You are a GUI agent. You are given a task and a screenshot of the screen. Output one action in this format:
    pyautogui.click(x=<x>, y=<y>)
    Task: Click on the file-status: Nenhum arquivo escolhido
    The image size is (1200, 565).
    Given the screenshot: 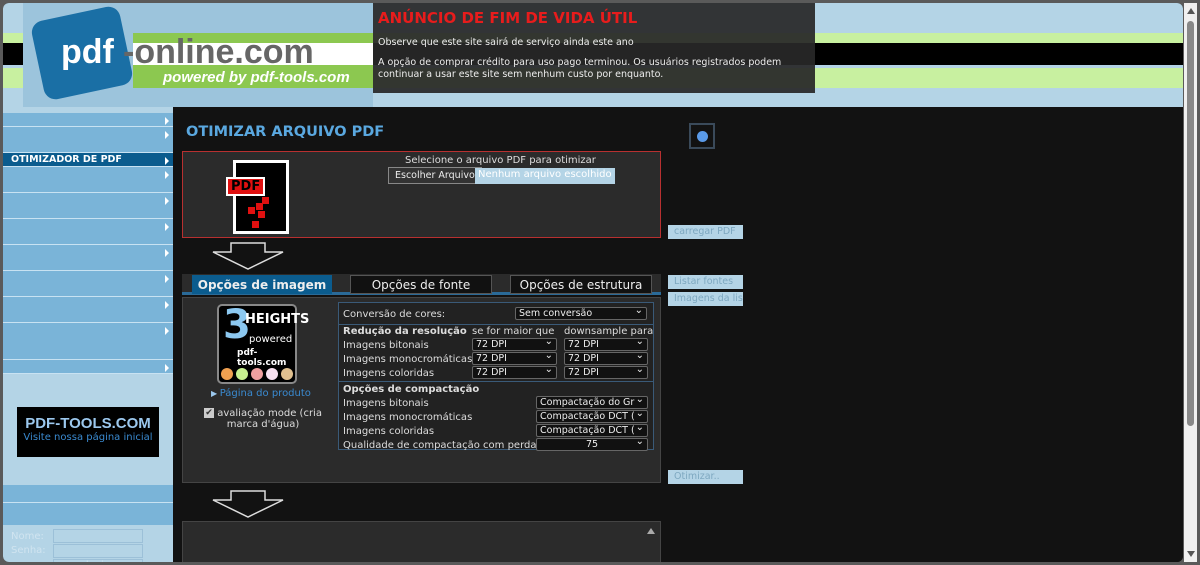 What is the action you would take?
    pyautogui.click(x=545, y=176)
    